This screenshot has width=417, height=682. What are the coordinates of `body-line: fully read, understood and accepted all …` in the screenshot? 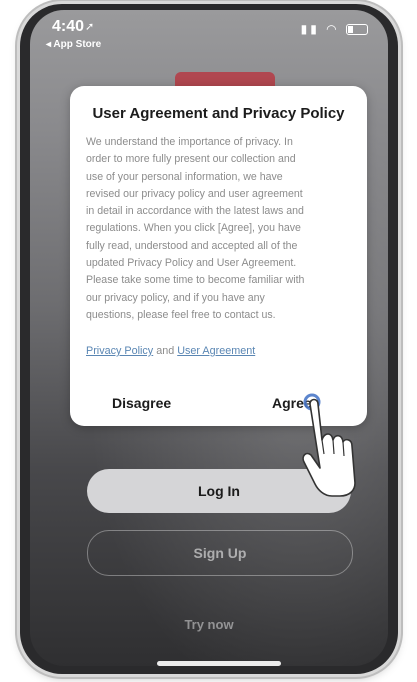 It's located at (192, 245).